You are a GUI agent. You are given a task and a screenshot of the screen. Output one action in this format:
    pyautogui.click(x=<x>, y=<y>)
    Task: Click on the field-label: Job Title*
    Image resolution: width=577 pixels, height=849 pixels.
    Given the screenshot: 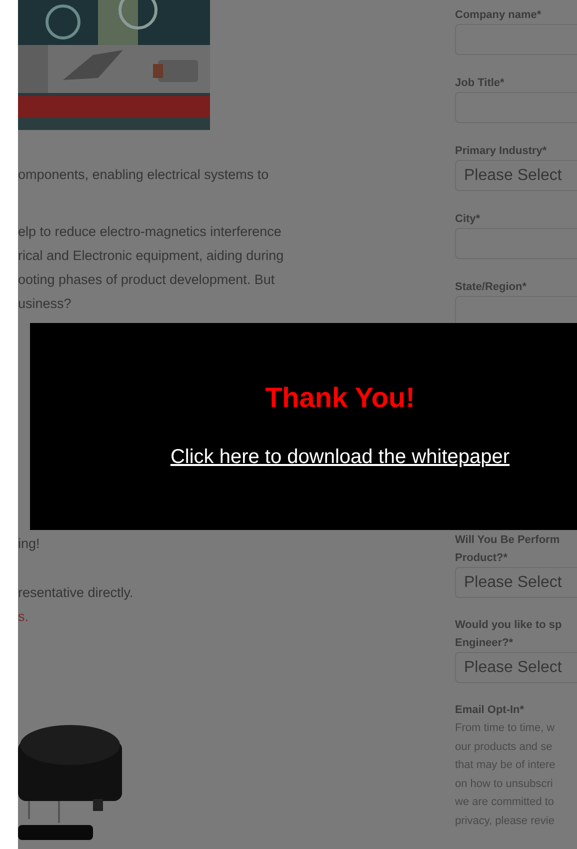 What is the action you would take?
    pyautogui.click(x=480, y=83)
    